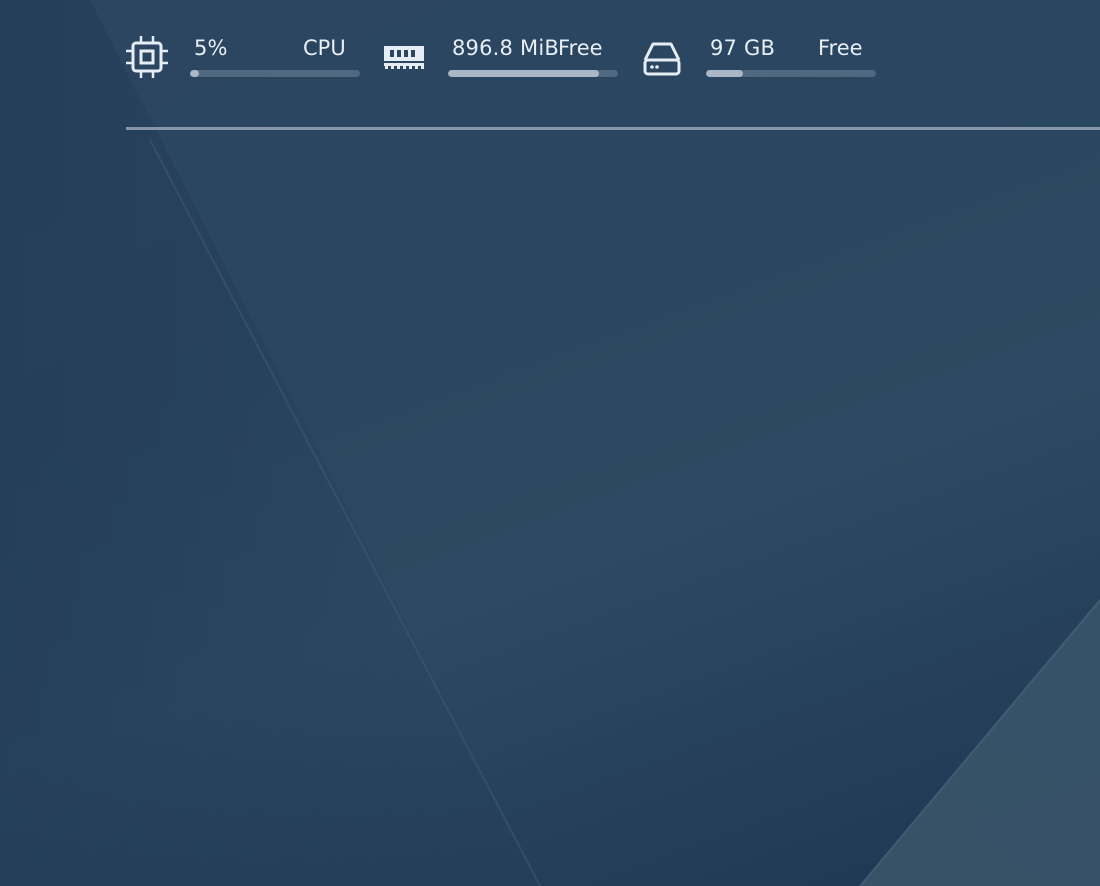  I want to click on memory-usage-bar-fill, so click(524, 73).